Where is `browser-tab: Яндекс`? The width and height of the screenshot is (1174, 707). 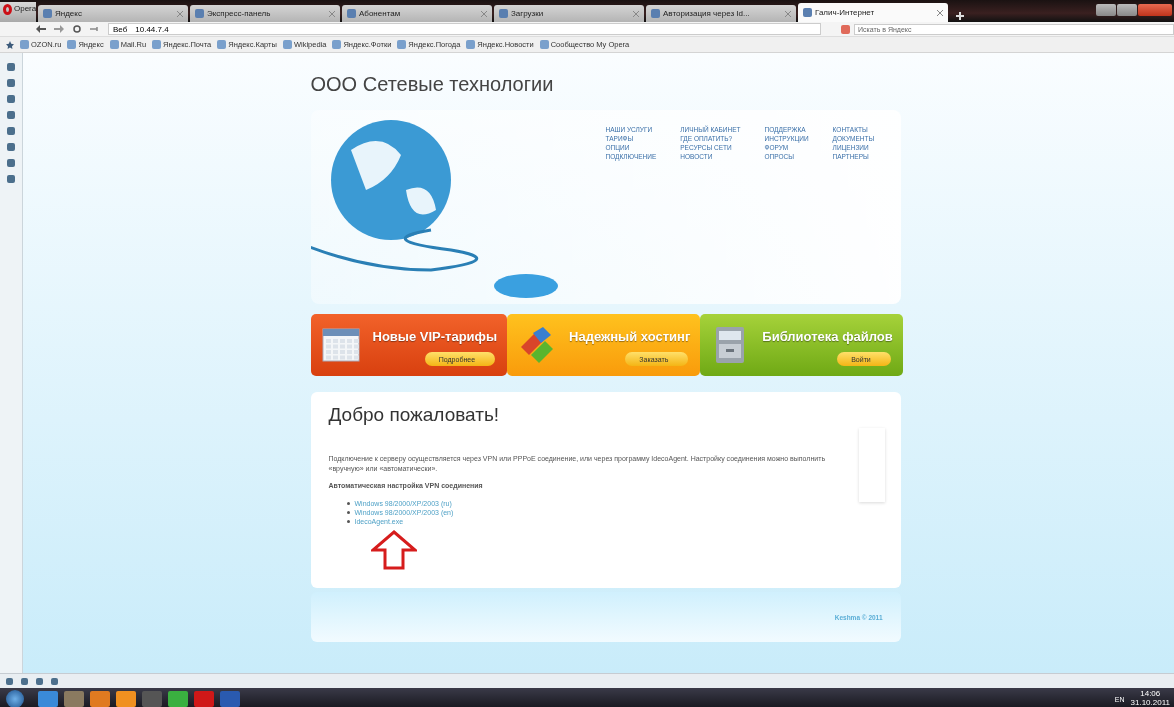 browser-tab: Яндекс is located at coordinates (113, 13).